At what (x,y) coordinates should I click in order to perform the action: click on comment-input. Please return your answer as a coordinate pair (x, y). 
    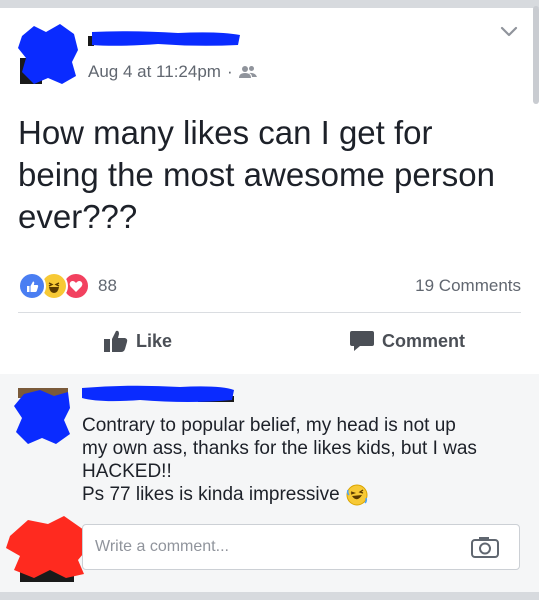
    Looking at the image, I should click on (275, 547).